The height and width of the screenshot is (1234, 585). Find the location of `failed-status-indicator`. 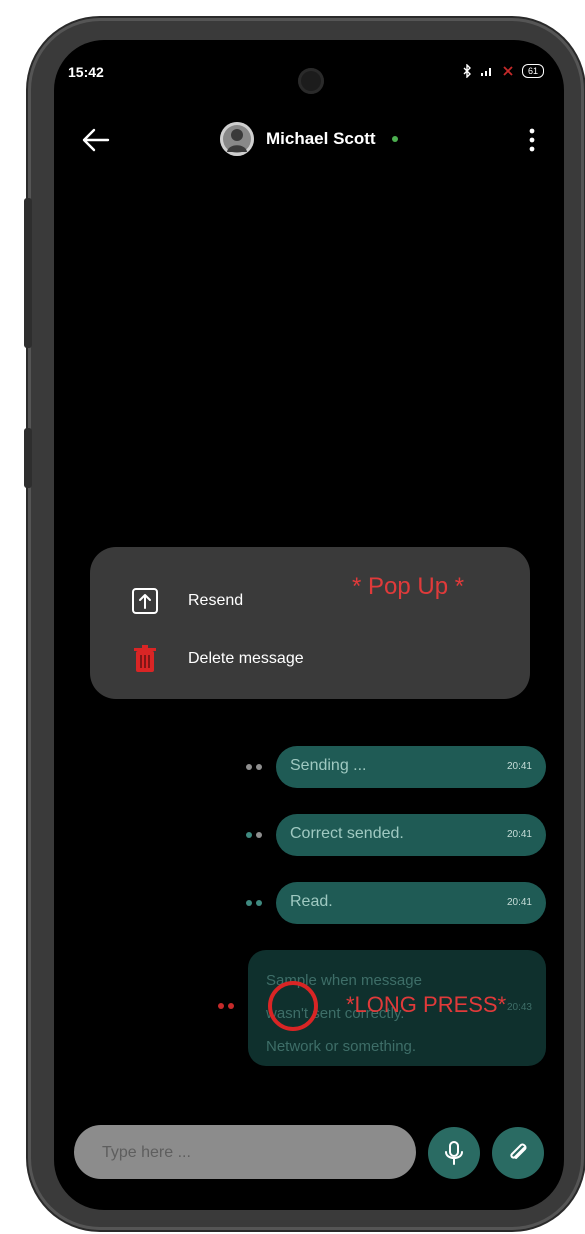

failed-status-indicator is located at coordinates (226, 1006).